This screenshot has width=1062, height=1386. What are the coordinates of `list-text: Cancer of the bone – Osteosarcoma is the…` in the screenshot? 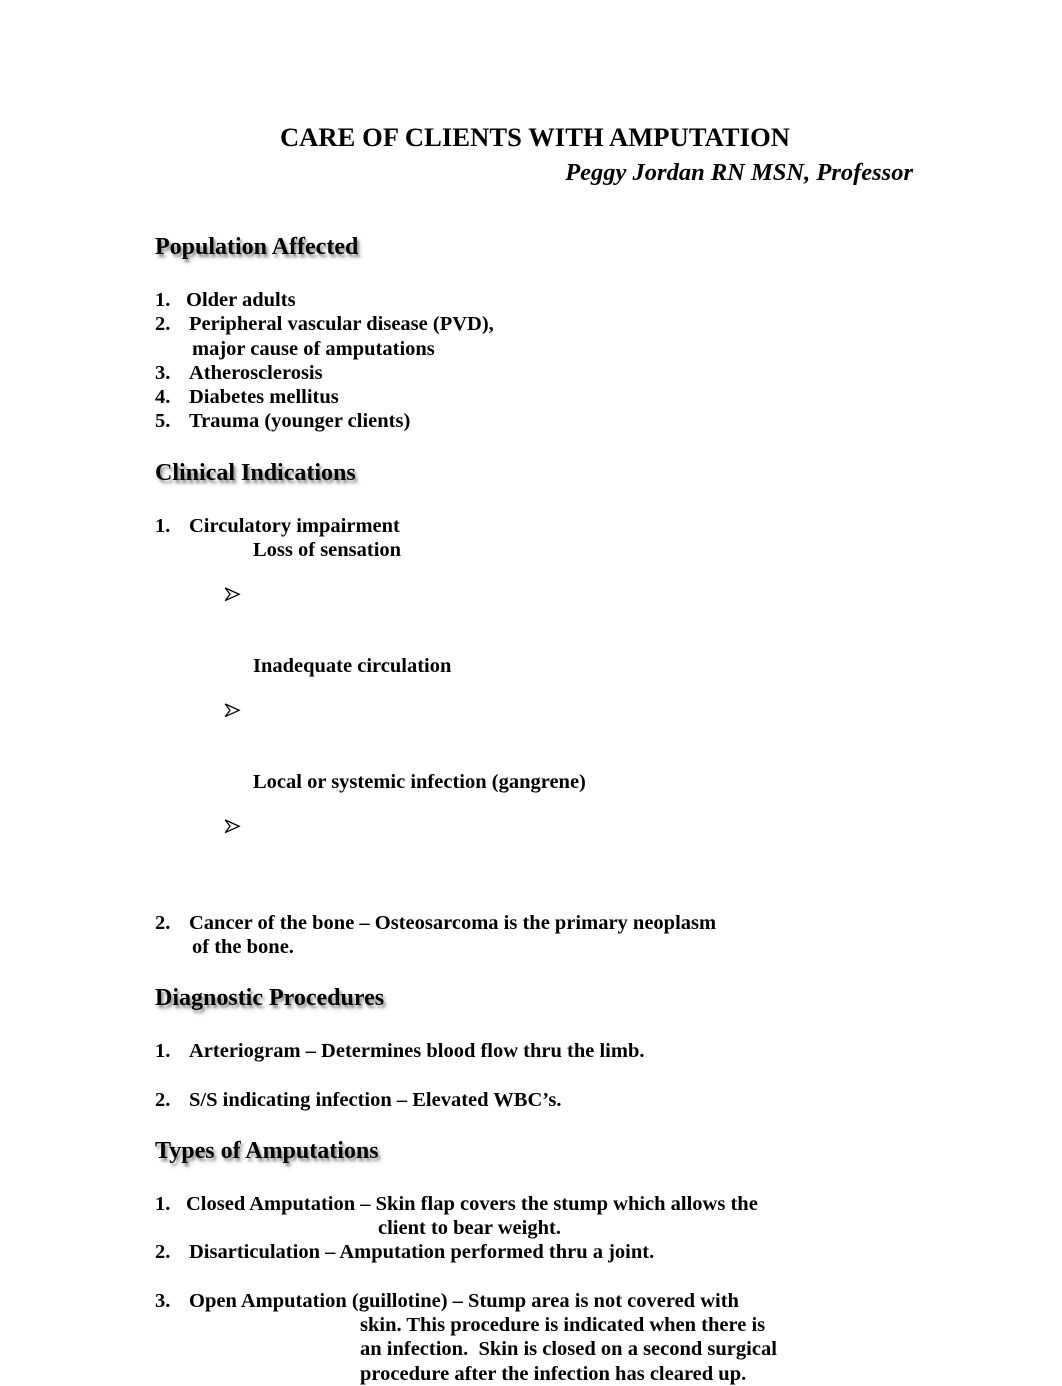 It's located at (453, 922).